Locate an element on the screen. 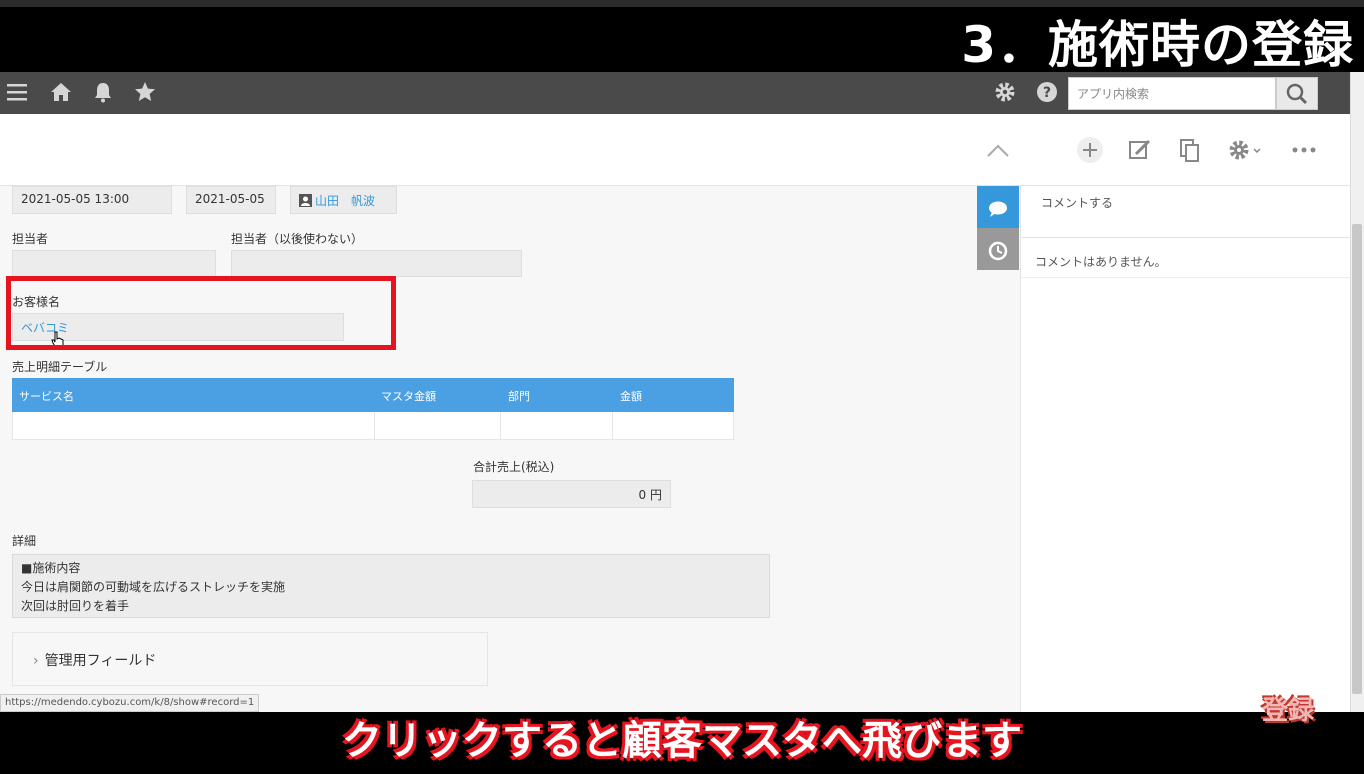  help-icon: ? is located at coordinates (1047, 93).